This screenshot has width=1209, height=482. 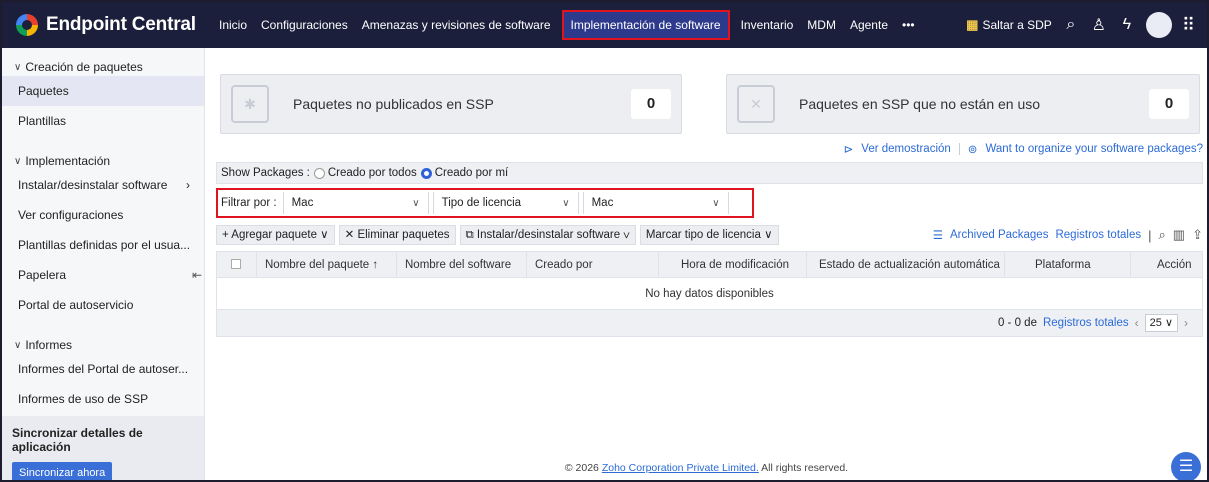 I want to click on demo-link: Ver demostración, so click(x=906, y=149).